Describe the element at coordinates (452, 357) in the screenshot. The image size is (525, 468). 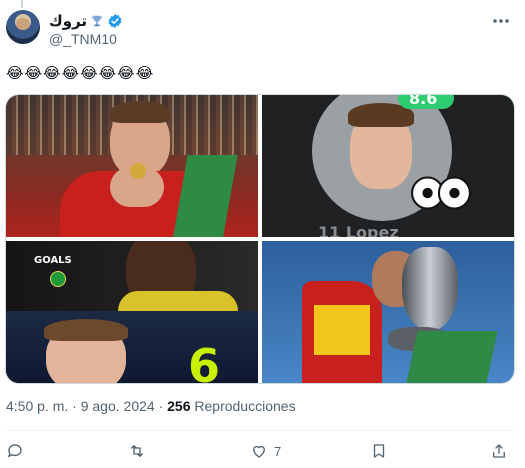
I see `green-flag` at that location.